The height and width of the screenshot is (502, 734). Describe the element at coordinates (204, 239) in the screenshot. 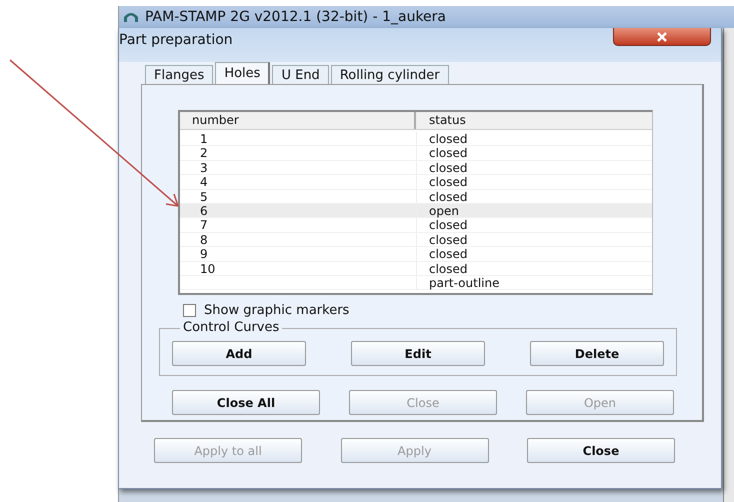

I see `table-cell: 8` at that location.